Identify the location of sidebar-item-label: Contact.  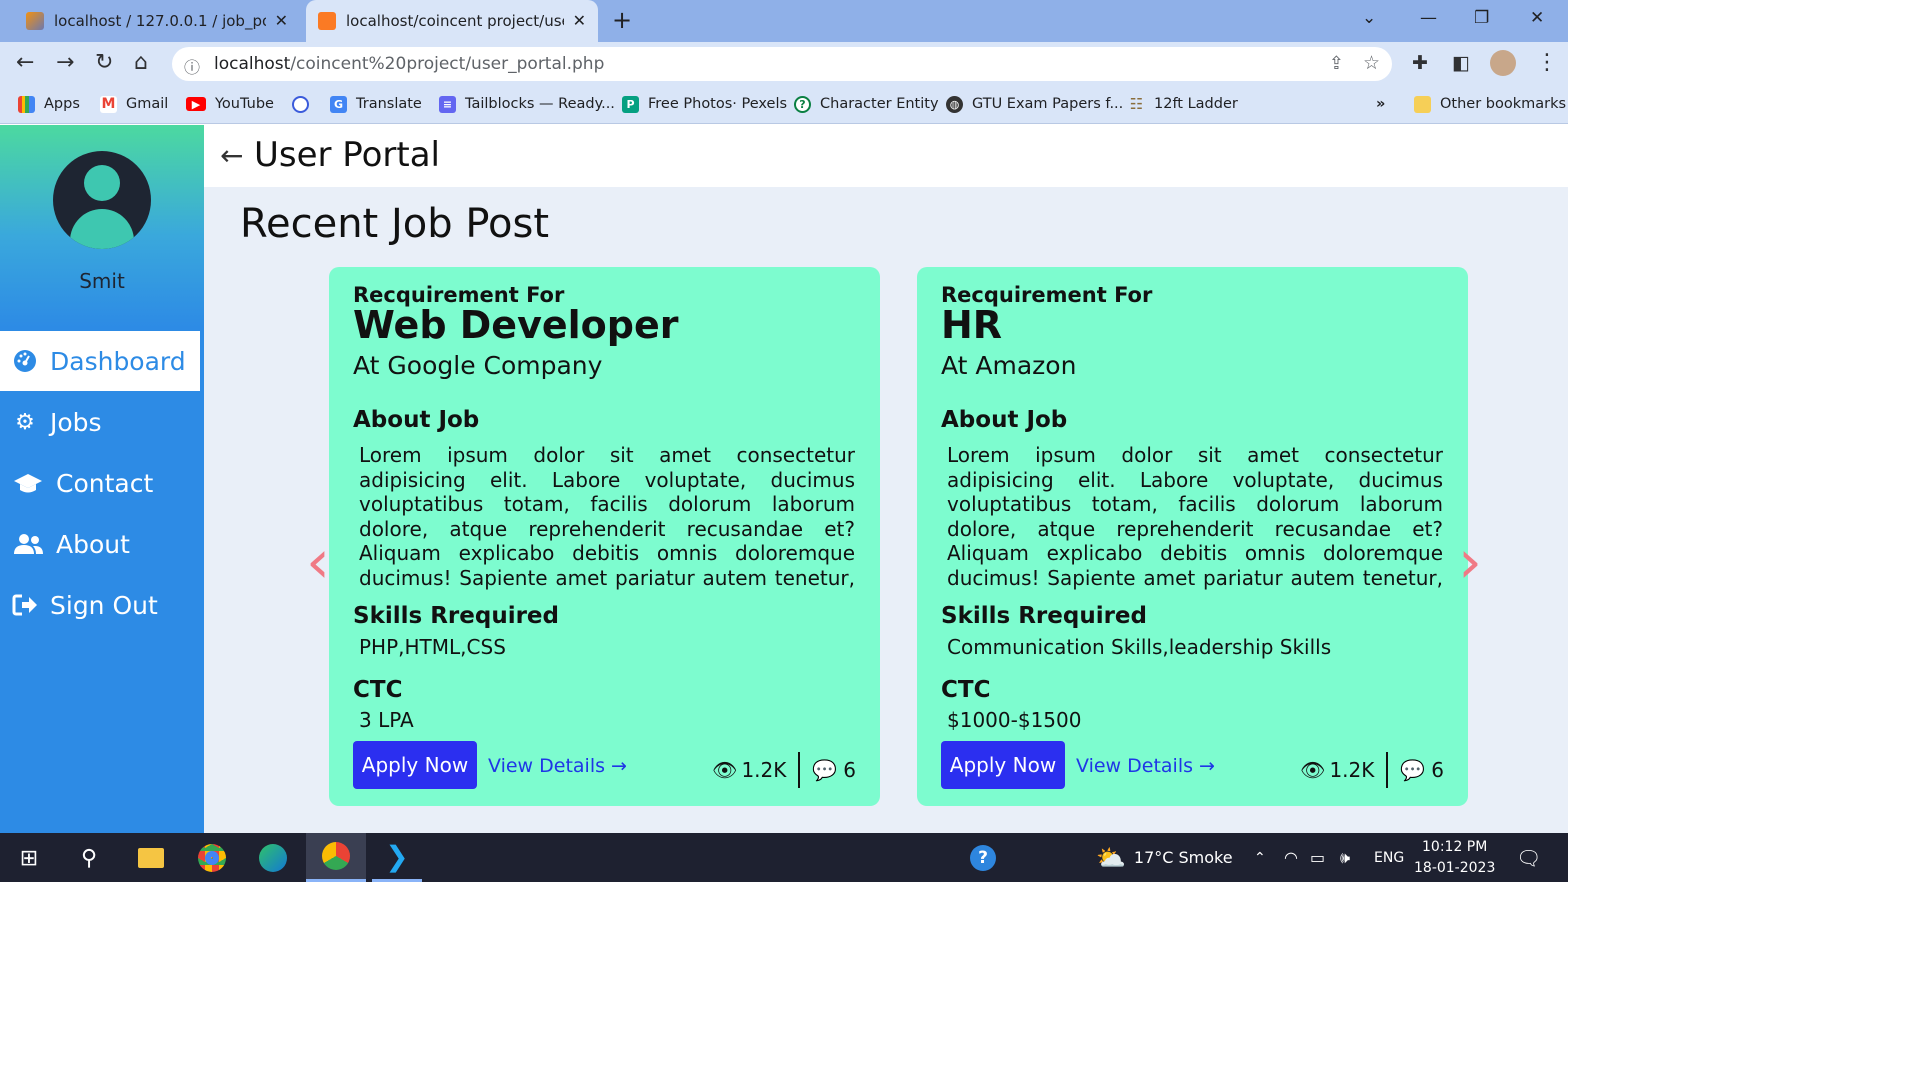
(105, 483).